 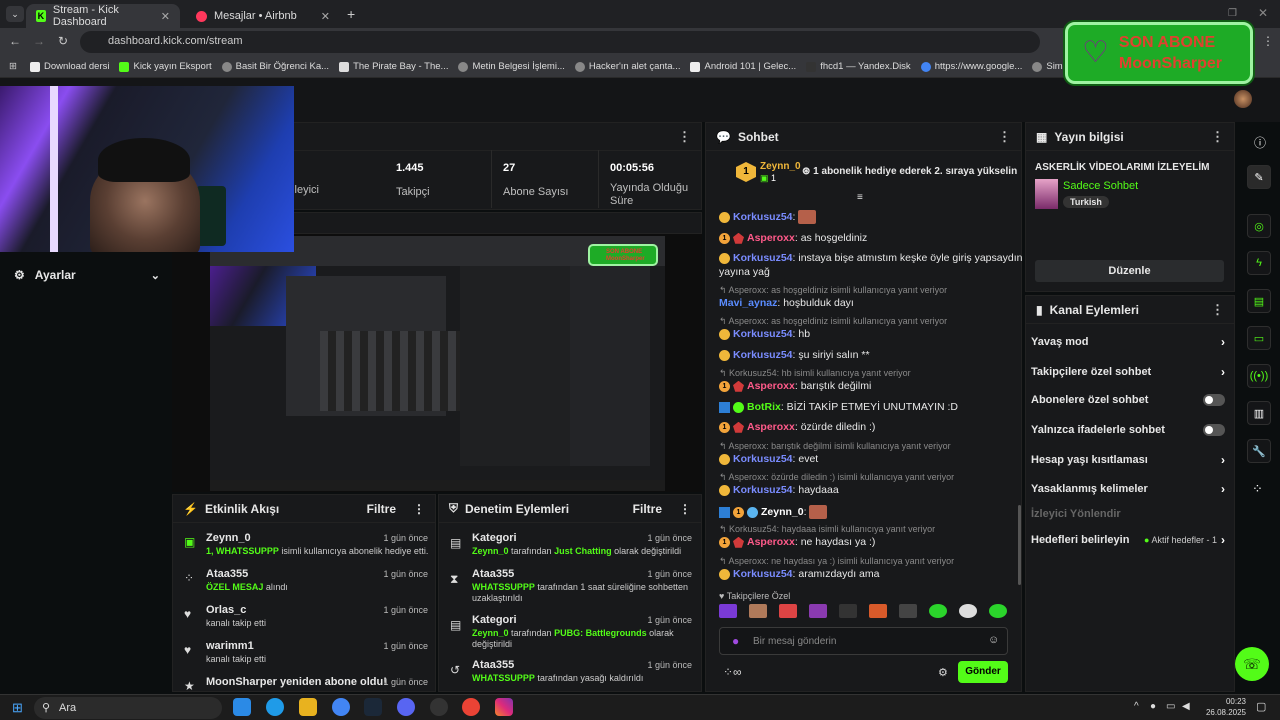 I want to click on emotes-only-row: Yalnızca ifadelerle sohbet, so click(x=1128, y=430).